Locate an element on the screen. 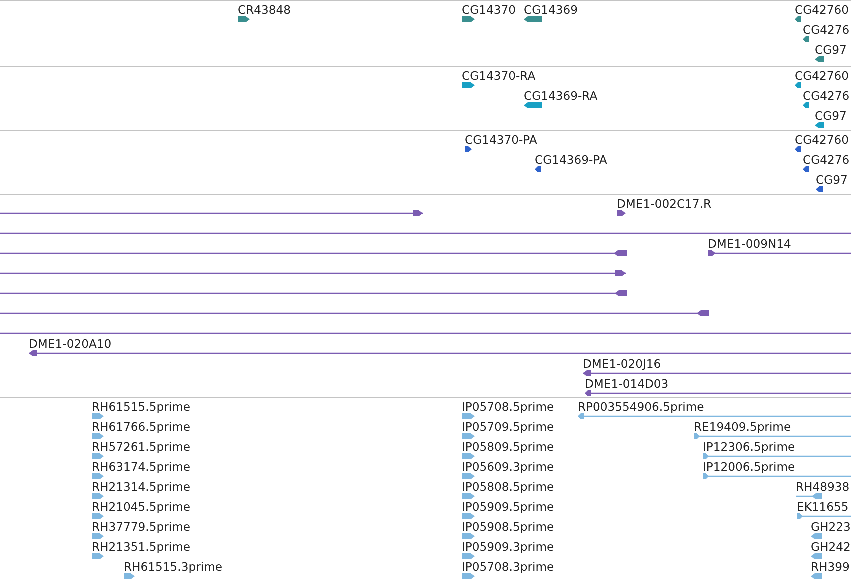 The image size is (851, 582). feature-label: RH61515.5prime is located at coordinates (141, 407).